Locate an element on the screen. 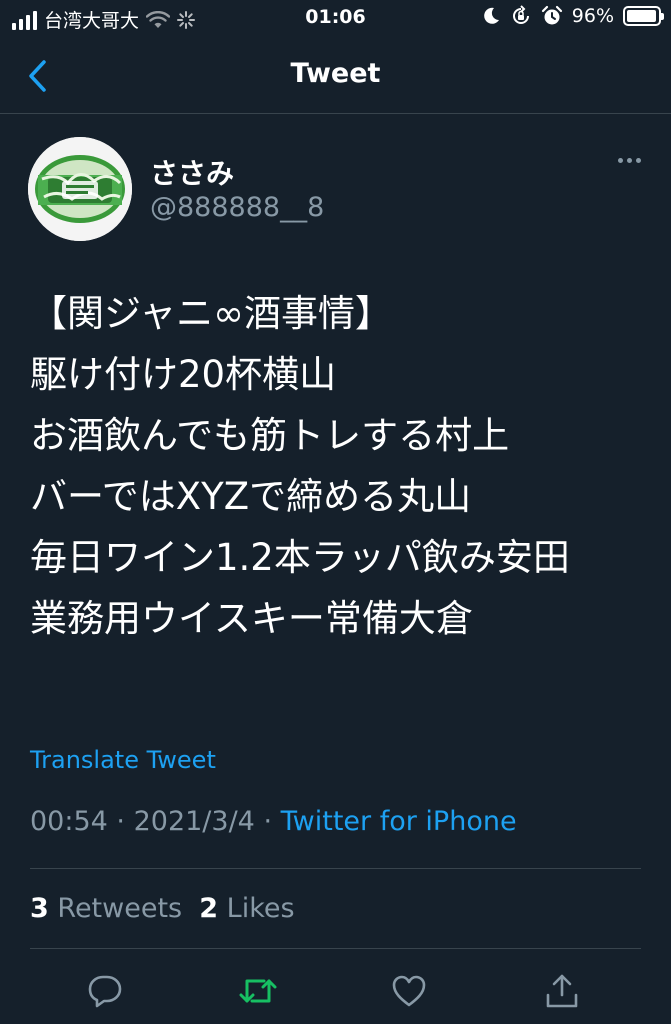  retweet-icon is located at coordinates (258, 991).